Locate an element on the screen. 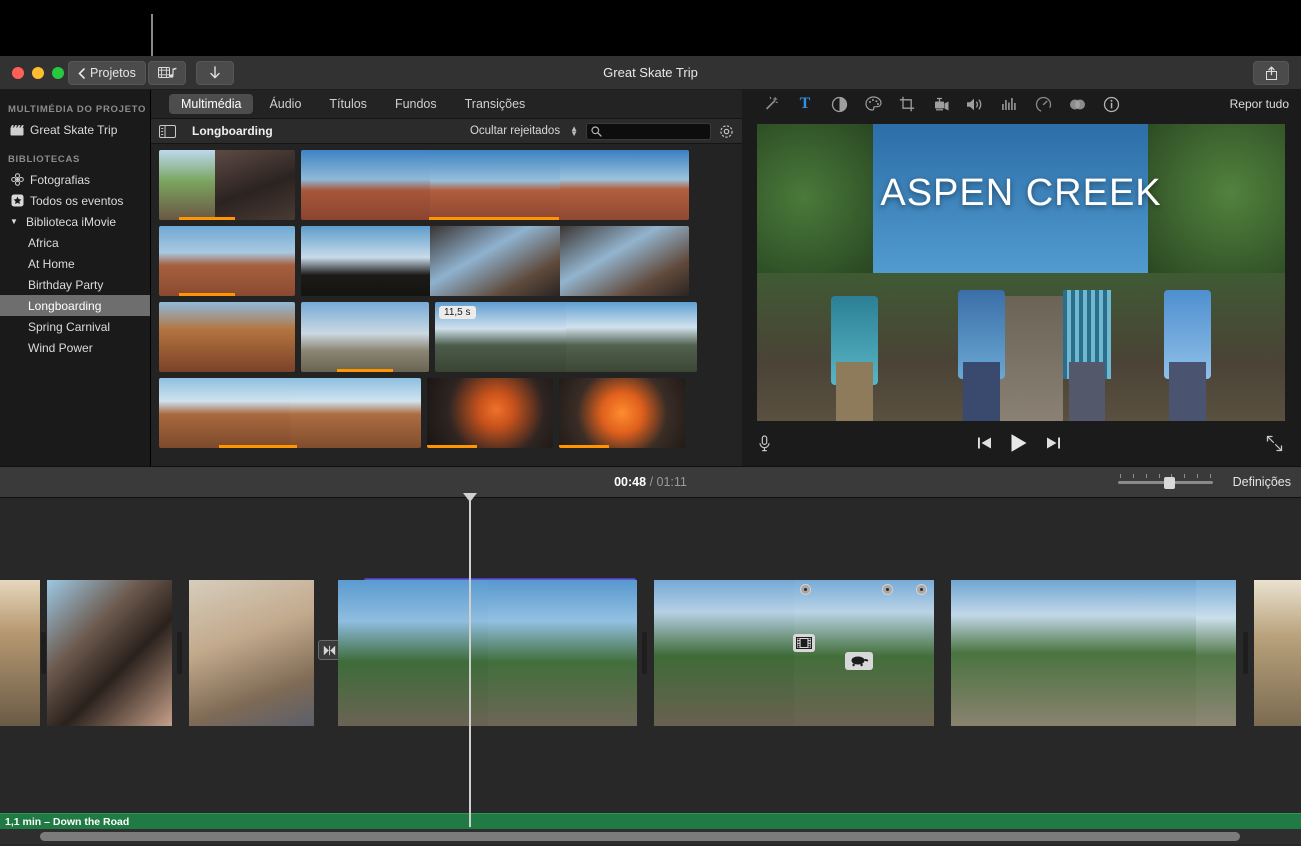 The image size is (1301, 846). sidebar-item-todos-os-eventos-label: Todos os eventos is located at coordinates (77, 200).